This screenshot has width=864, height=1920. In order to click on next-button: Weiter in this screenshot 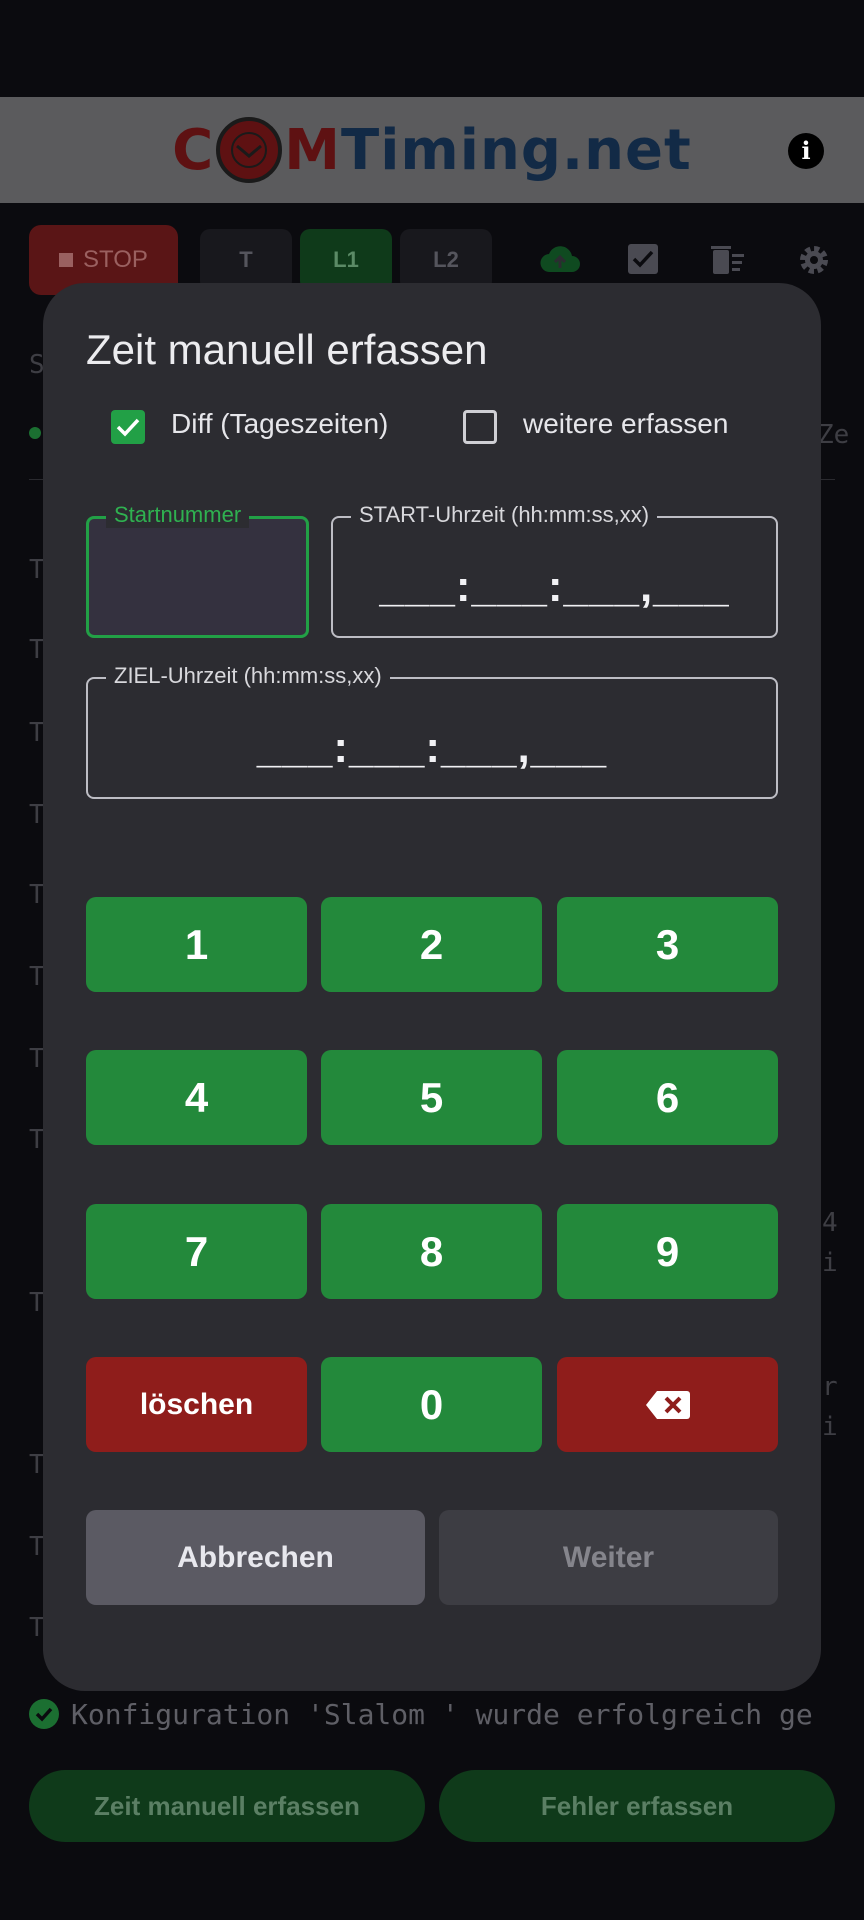, I will do `click(608, 1557)`.